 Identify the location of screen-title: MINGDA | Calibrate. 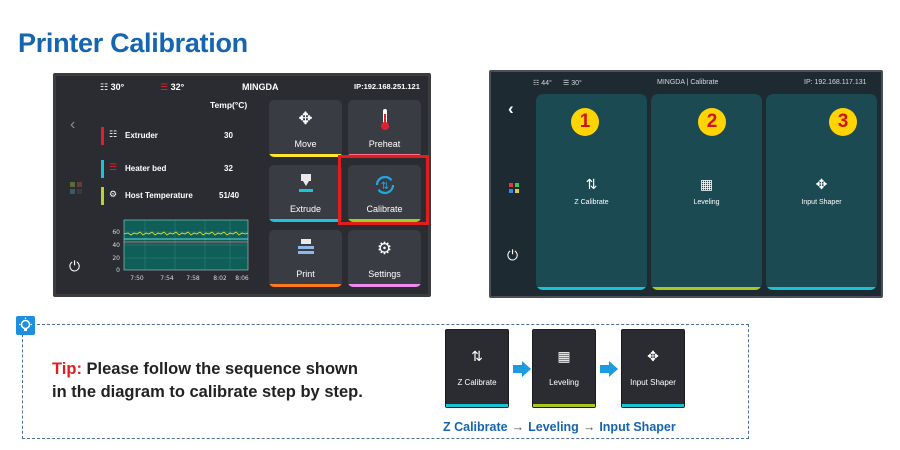
(688, 82).